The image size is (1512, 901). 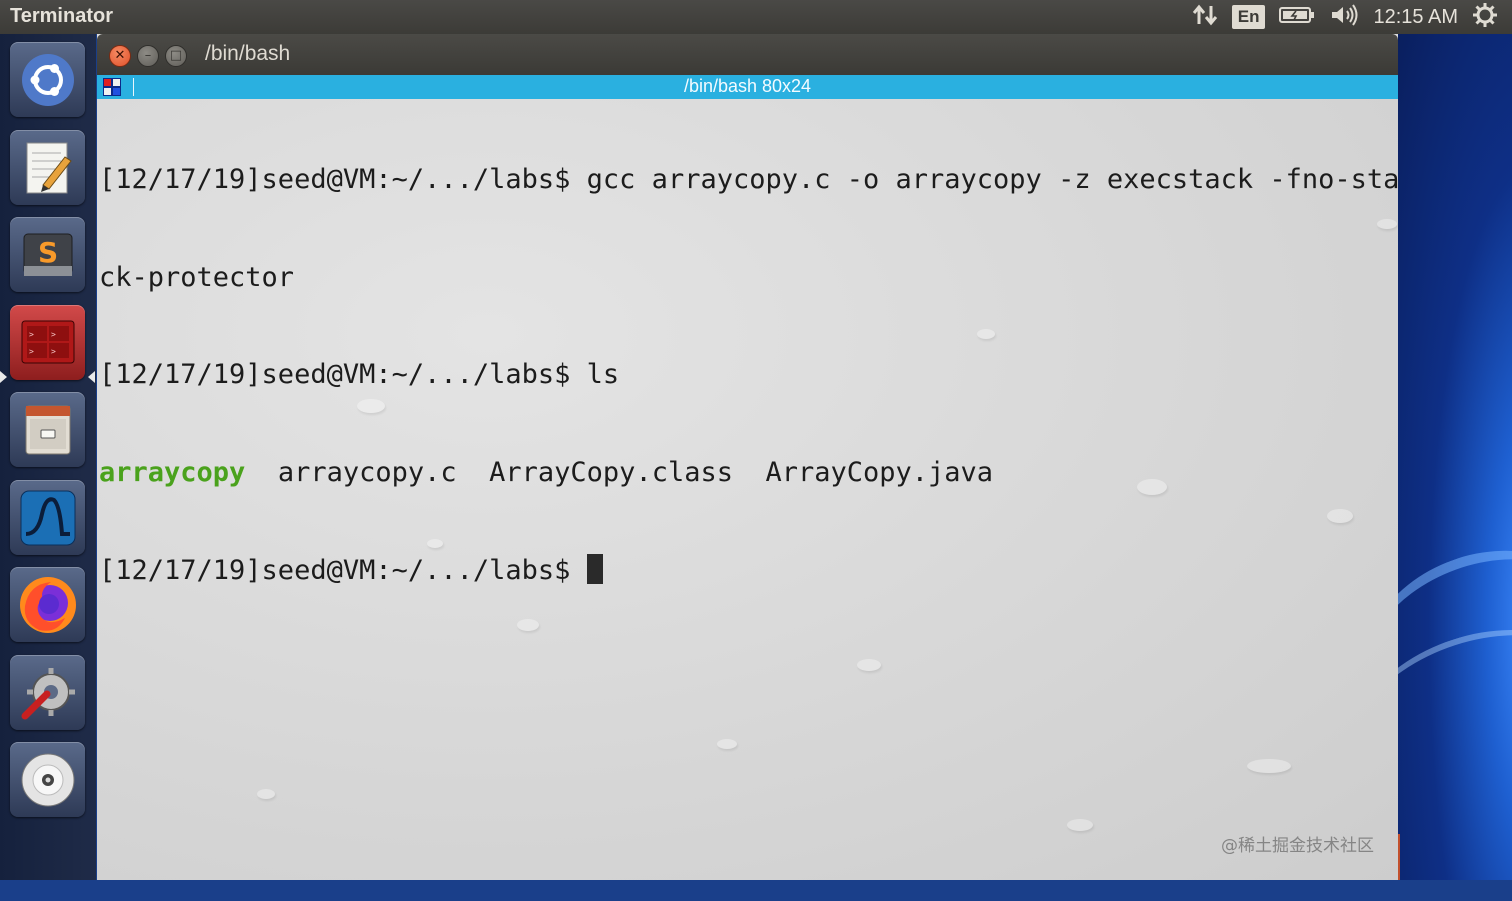 What do you see at coordinates (3, 377) in the screenshot?
I see `active-indicator-left` at bounding box center [3, 377].